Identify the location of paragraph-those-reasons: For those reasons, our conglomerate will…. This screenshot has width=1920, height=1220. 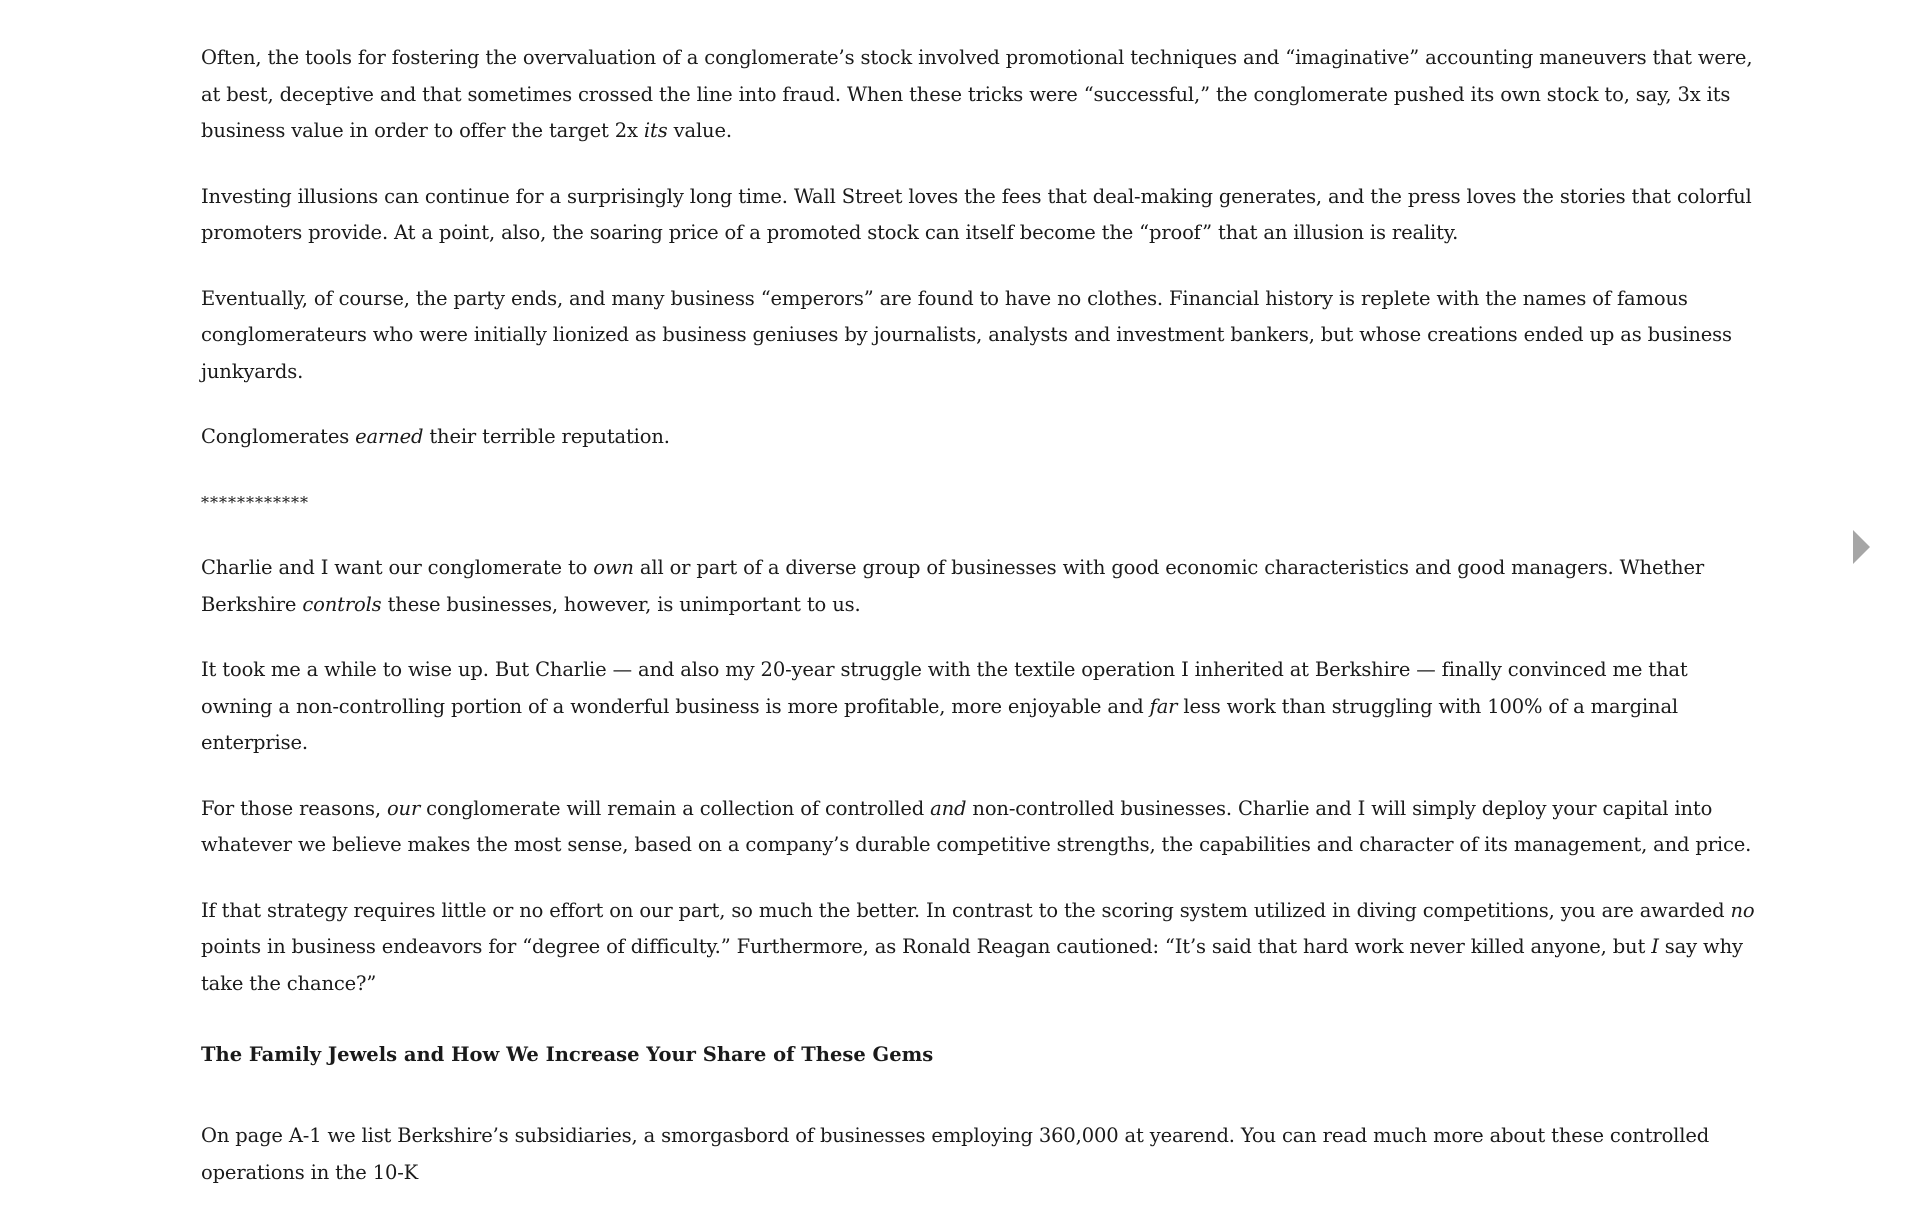
(976, 826).